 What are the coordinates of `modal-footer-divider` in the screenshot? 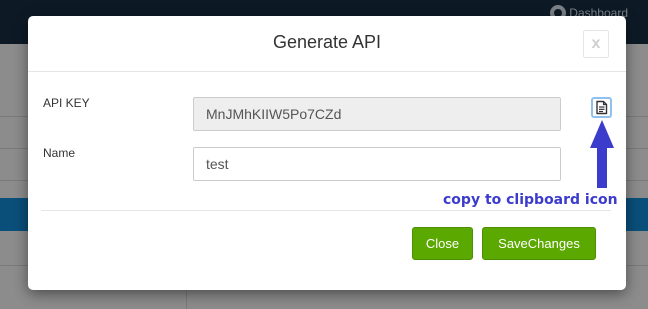 It's located at (326, 210).